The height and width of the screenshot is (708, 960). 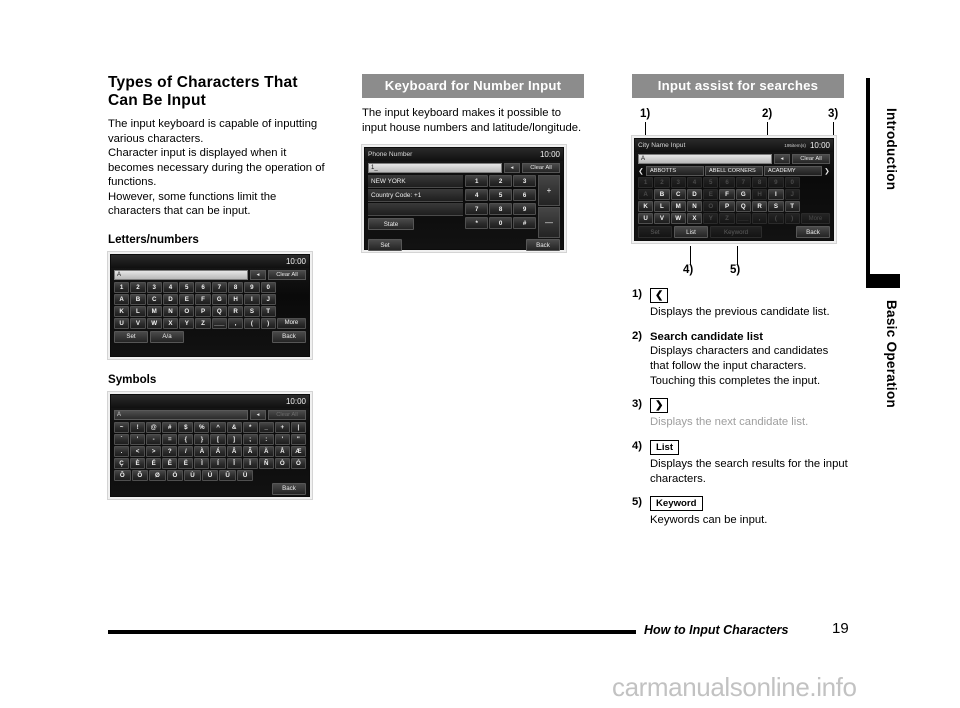 What do you see at coordinates (734, 170) in the screenshot?
I see `candidate-item: ABELL CORNERS` at bounding box center [734, 170].